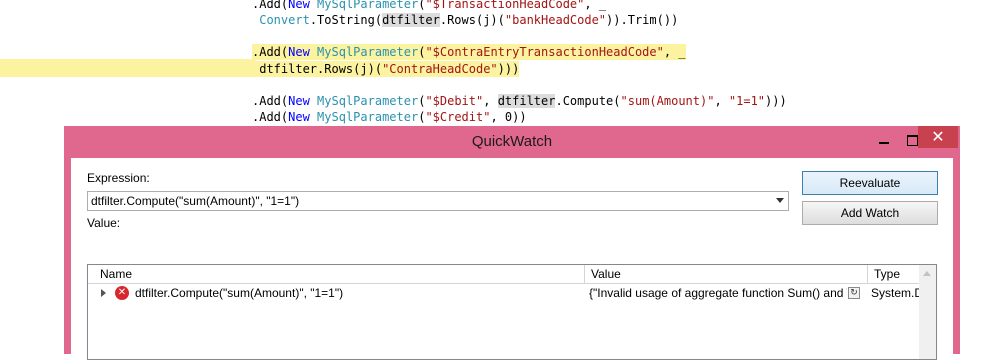 Image resolution: width=1002 pixels, height=360 pixels. I want to click on code-token: )).Trim()), so click(642, 20).